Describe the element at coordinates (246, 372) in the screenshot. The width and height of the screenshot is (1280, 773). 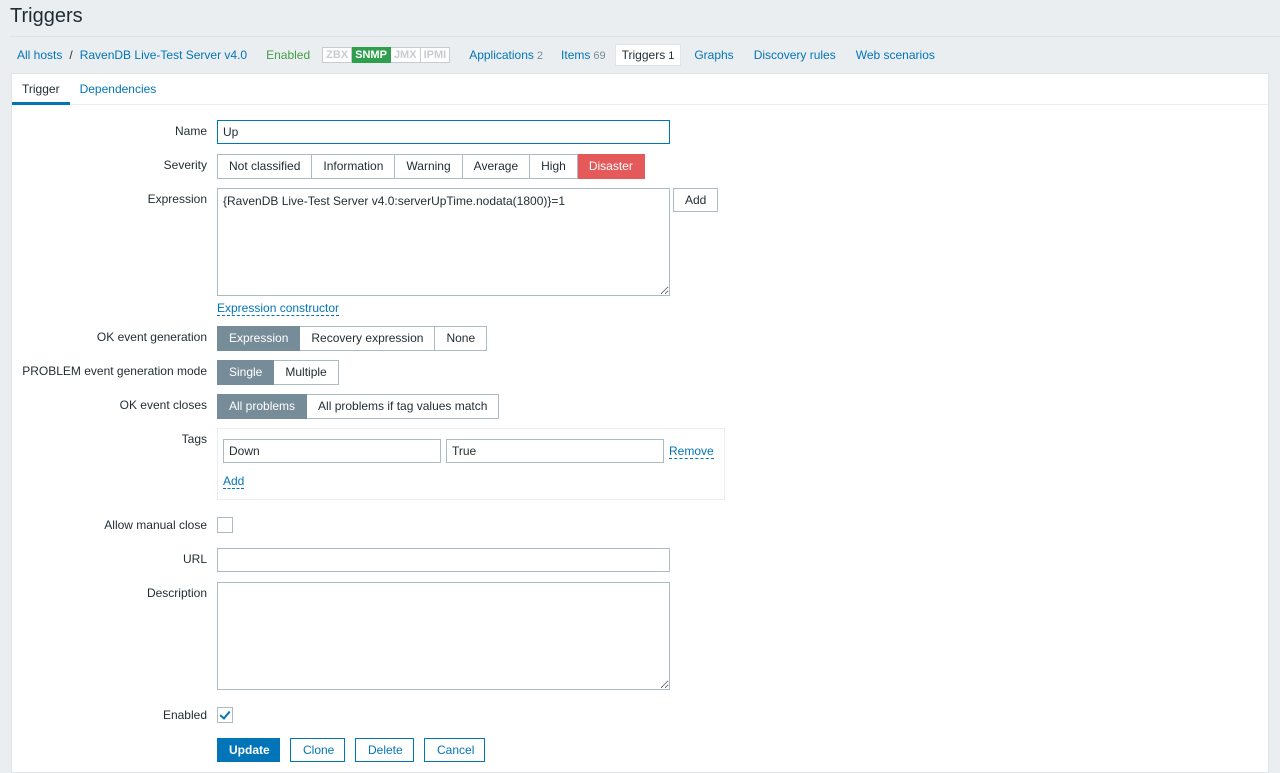
I see `problem-mode-single: Single` at that location.